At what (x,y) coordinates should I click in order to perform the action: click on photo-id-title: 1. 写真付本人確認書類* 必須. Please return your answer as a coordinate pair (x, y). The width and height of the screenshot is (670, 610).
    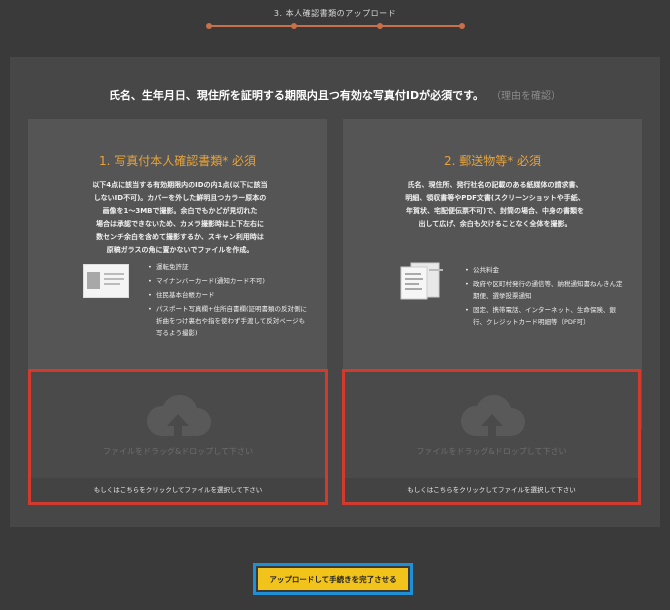
    Looking at the image, I should click on (177, 161).